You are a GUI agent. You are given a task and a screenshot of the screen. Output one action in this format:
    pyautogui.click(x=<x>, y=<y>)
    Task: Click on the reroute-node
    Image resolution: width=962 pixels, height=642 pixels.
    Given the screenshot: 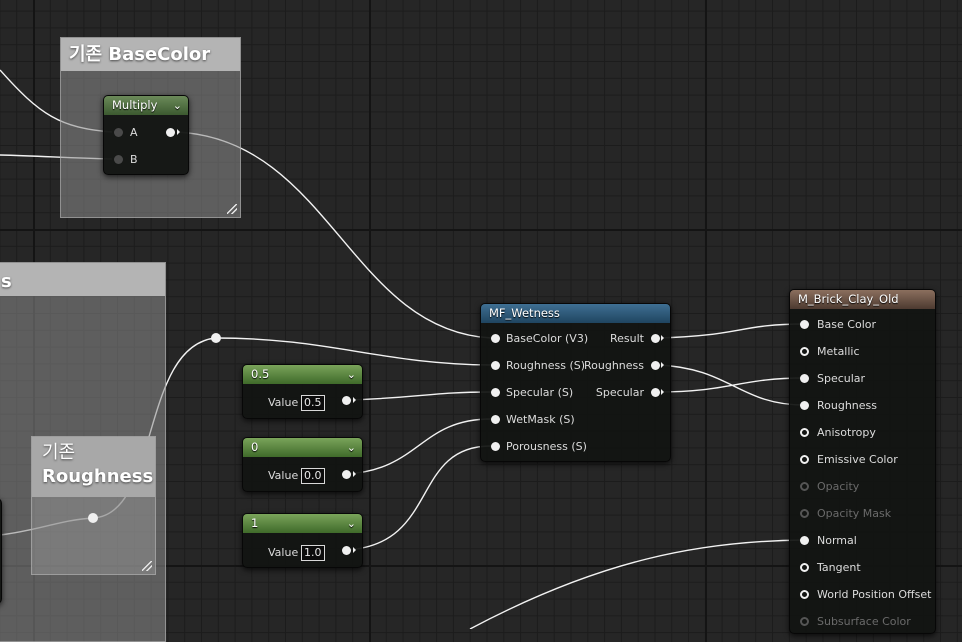 What is the action you would take?
    pyautogui.click(x=216, y=338)
    